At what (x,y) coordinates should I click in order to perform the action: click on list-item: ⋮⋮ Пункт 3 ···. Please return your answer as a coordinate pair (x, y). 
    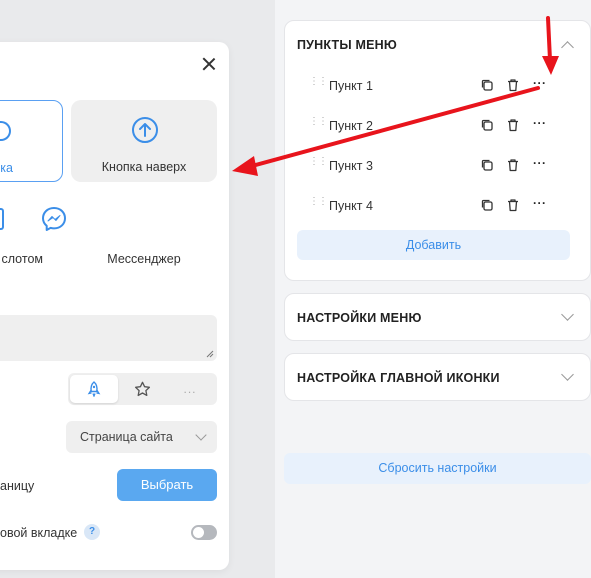
    Looking at the image, I should click on (435, 166).